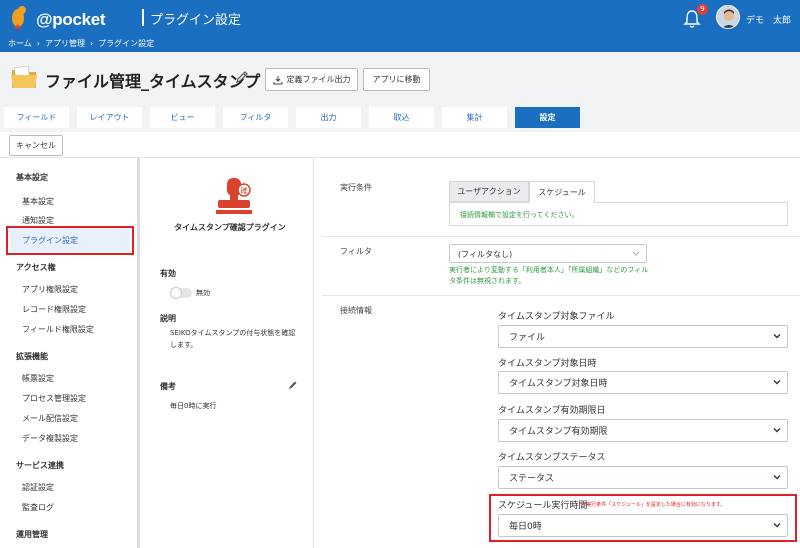  What do you see at coordinates (38, 378) in the screenshot?
I see `sidebar-item-report: 帳票設定` at bounding box center [38, 378].